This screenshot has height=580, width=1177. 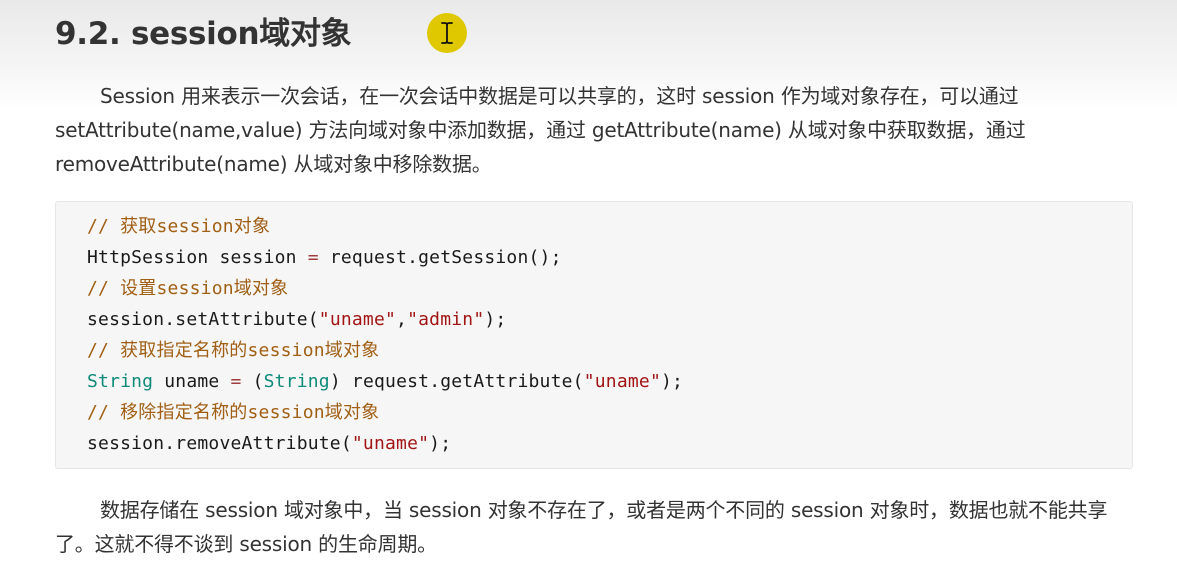 I want to click on code-line-remove-attribute: session.removeAttribute("uname");, so click(x=269, y=444).